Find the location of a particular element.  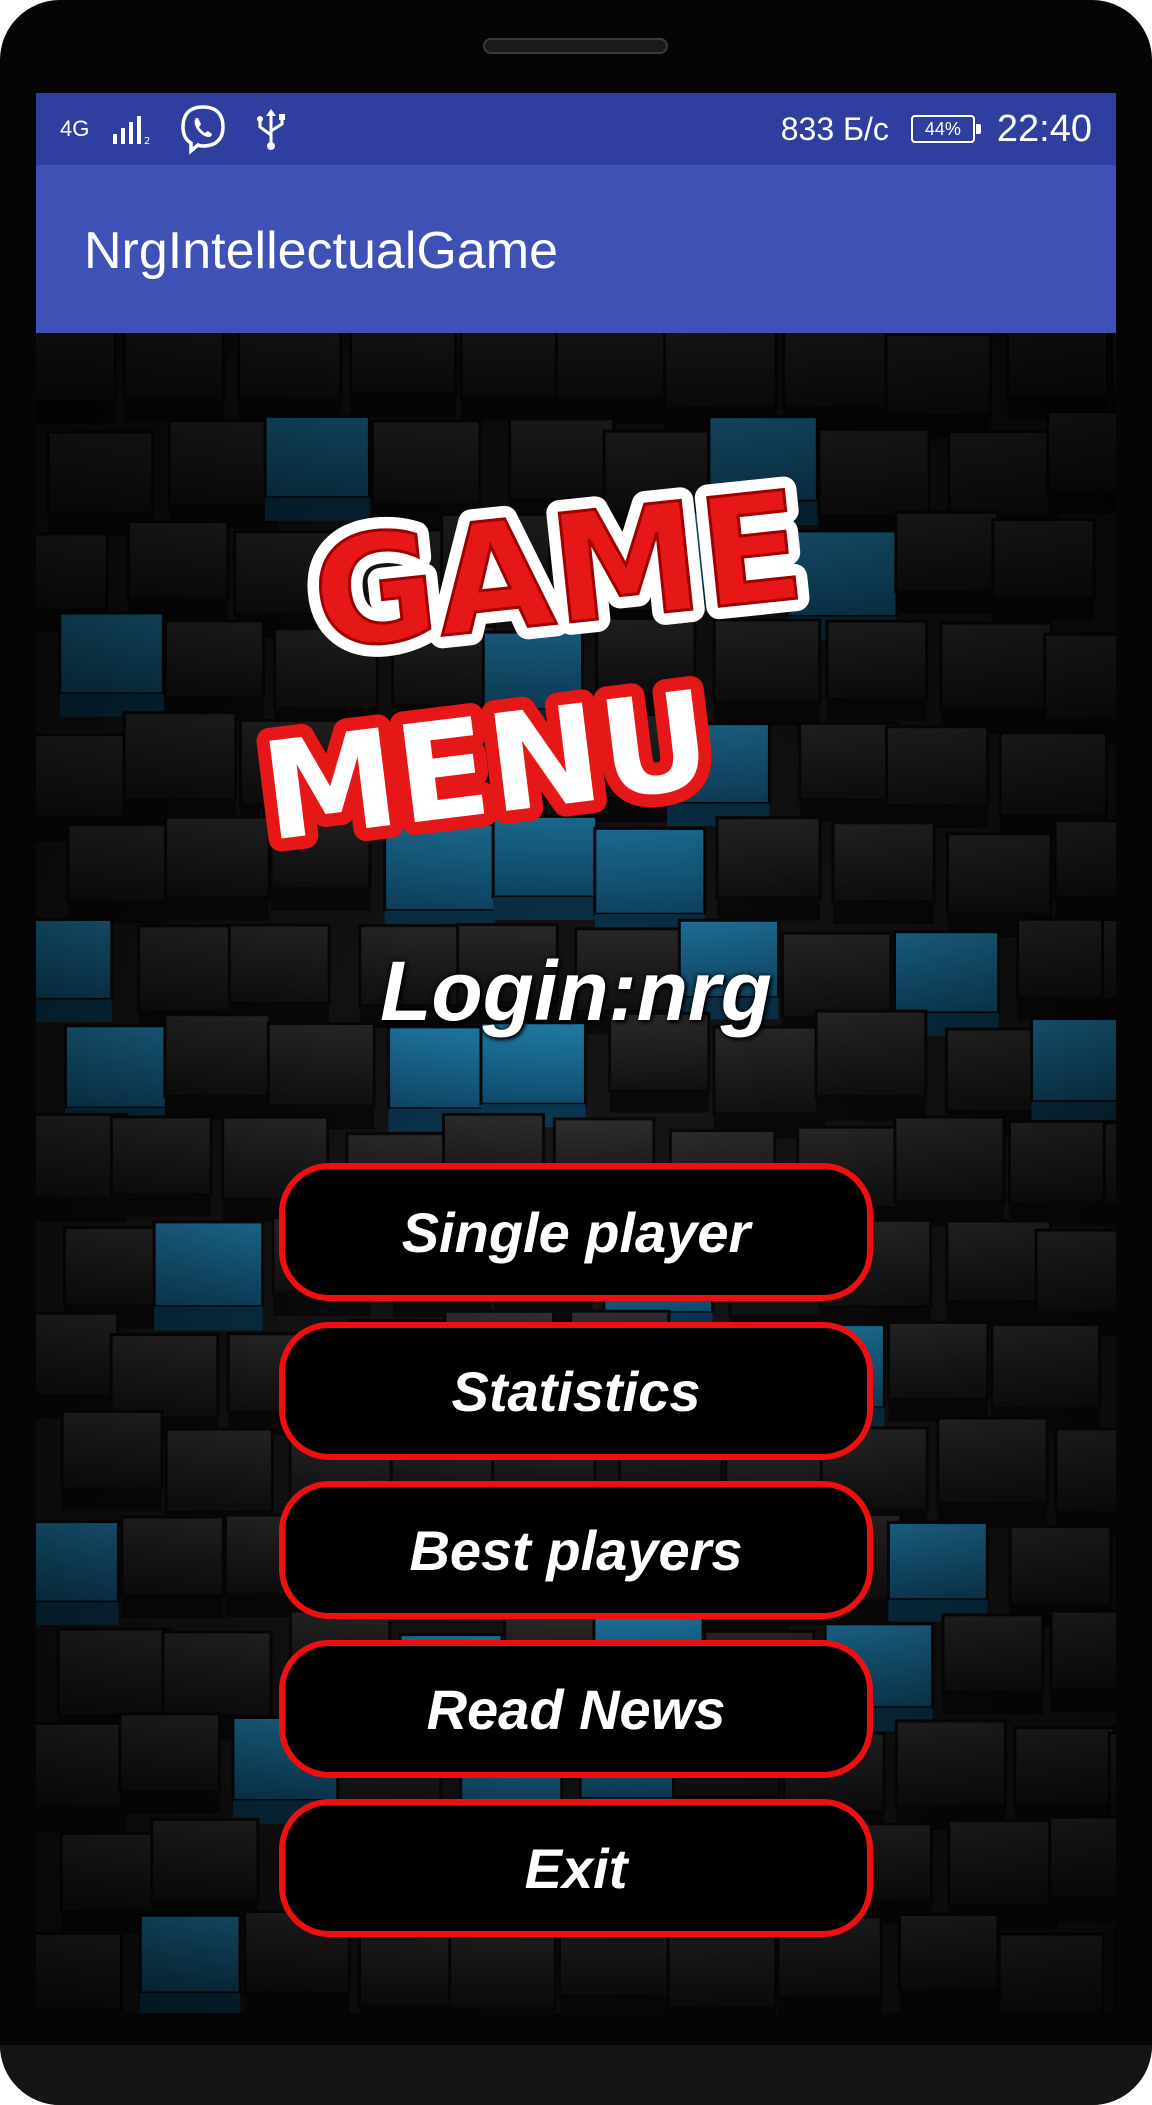

speaker-grille is located at coordinates (575, 46).